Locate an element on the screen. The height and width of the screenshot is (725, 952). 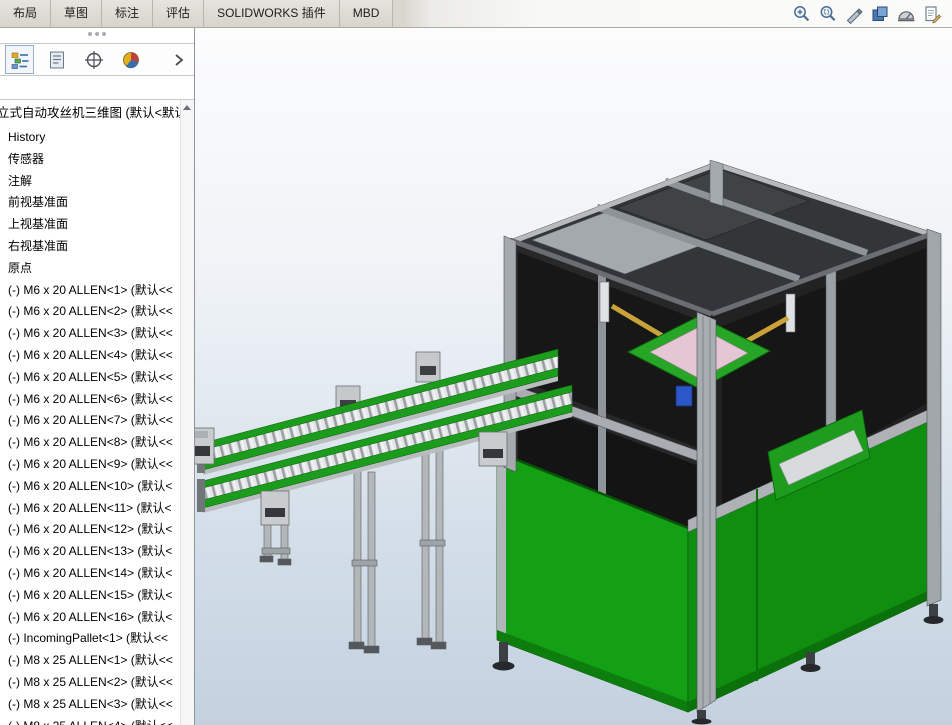
tree-item-label: (-) M6 x 20 ALLEN<10> (默认< is located at coordinates (90, 485).